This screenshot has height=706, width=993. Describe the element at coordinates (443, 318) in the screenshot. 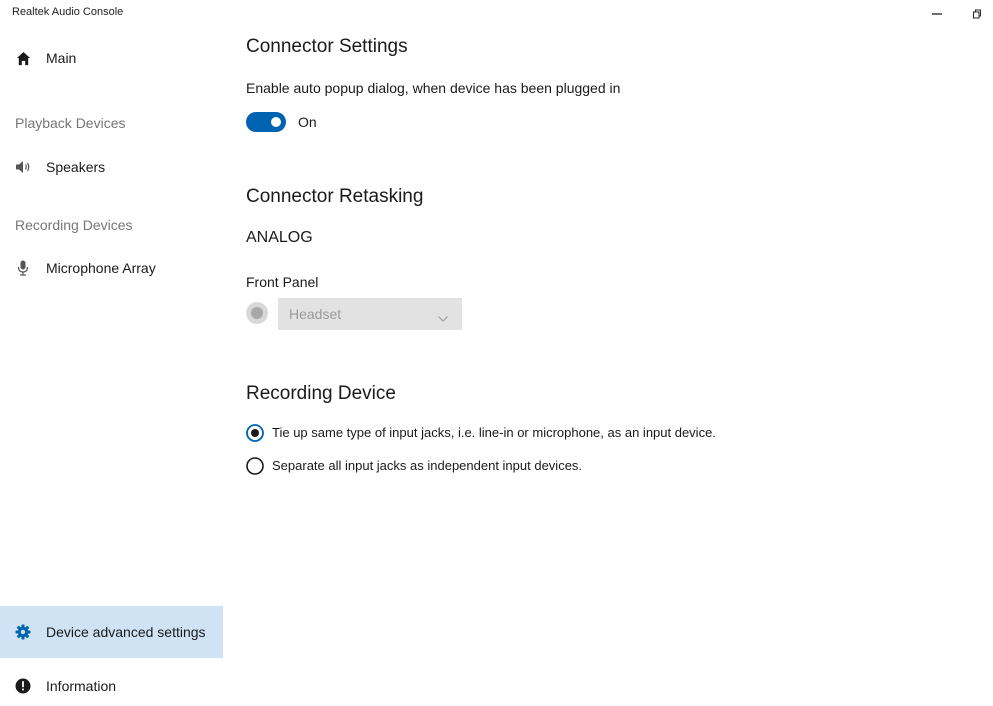

I see `chevron-down-icon` at that location.